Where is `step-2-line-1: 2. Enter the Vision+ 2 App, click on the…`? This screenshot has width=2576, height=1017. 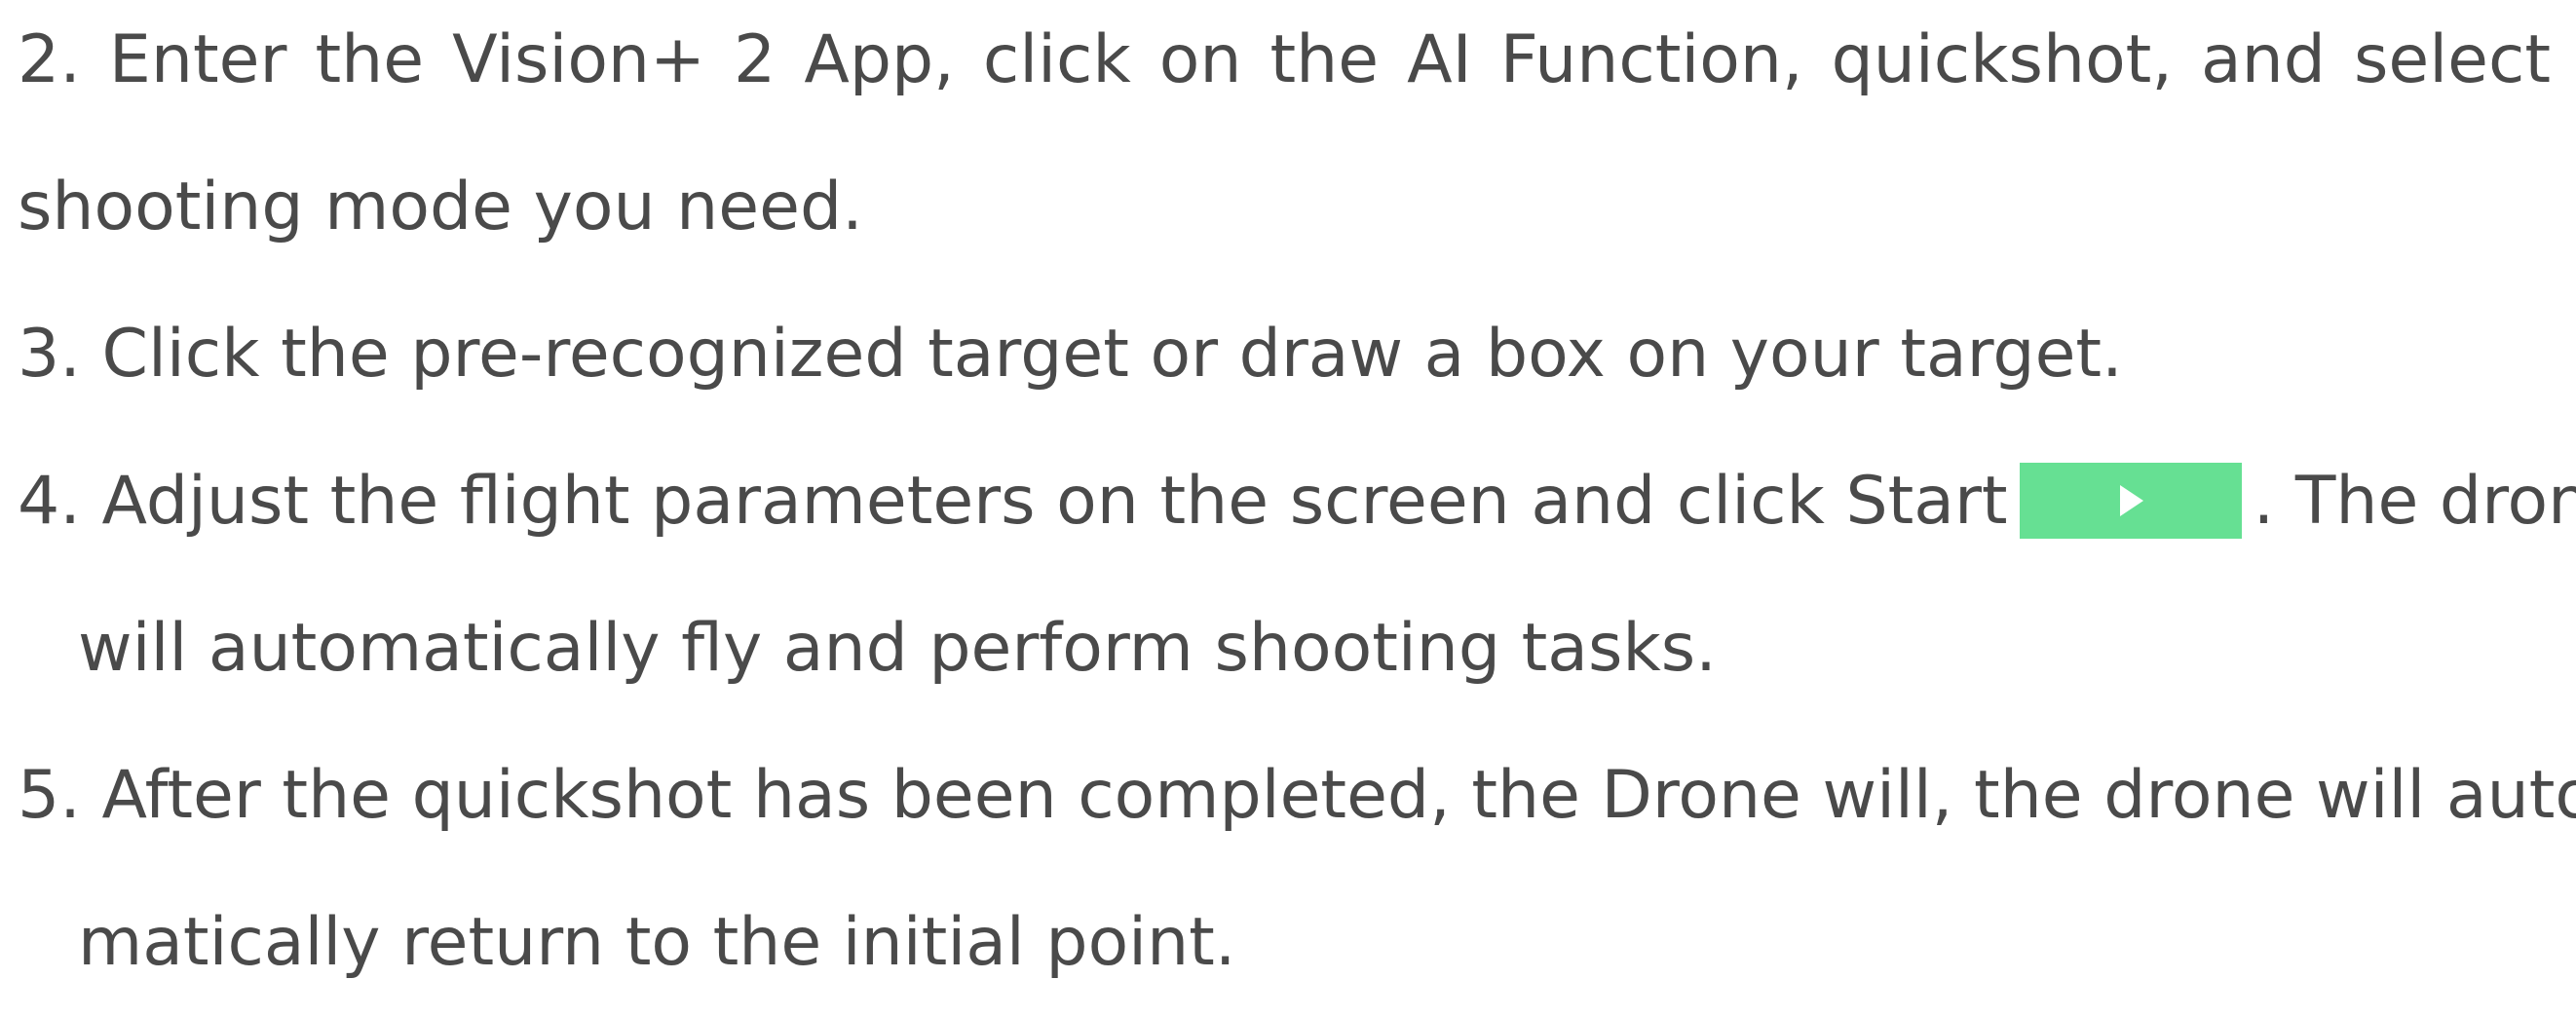 step-2-line-1: 2. Enter the Vision+ 2 App, click on the… is located at coordinates (1284, 60).